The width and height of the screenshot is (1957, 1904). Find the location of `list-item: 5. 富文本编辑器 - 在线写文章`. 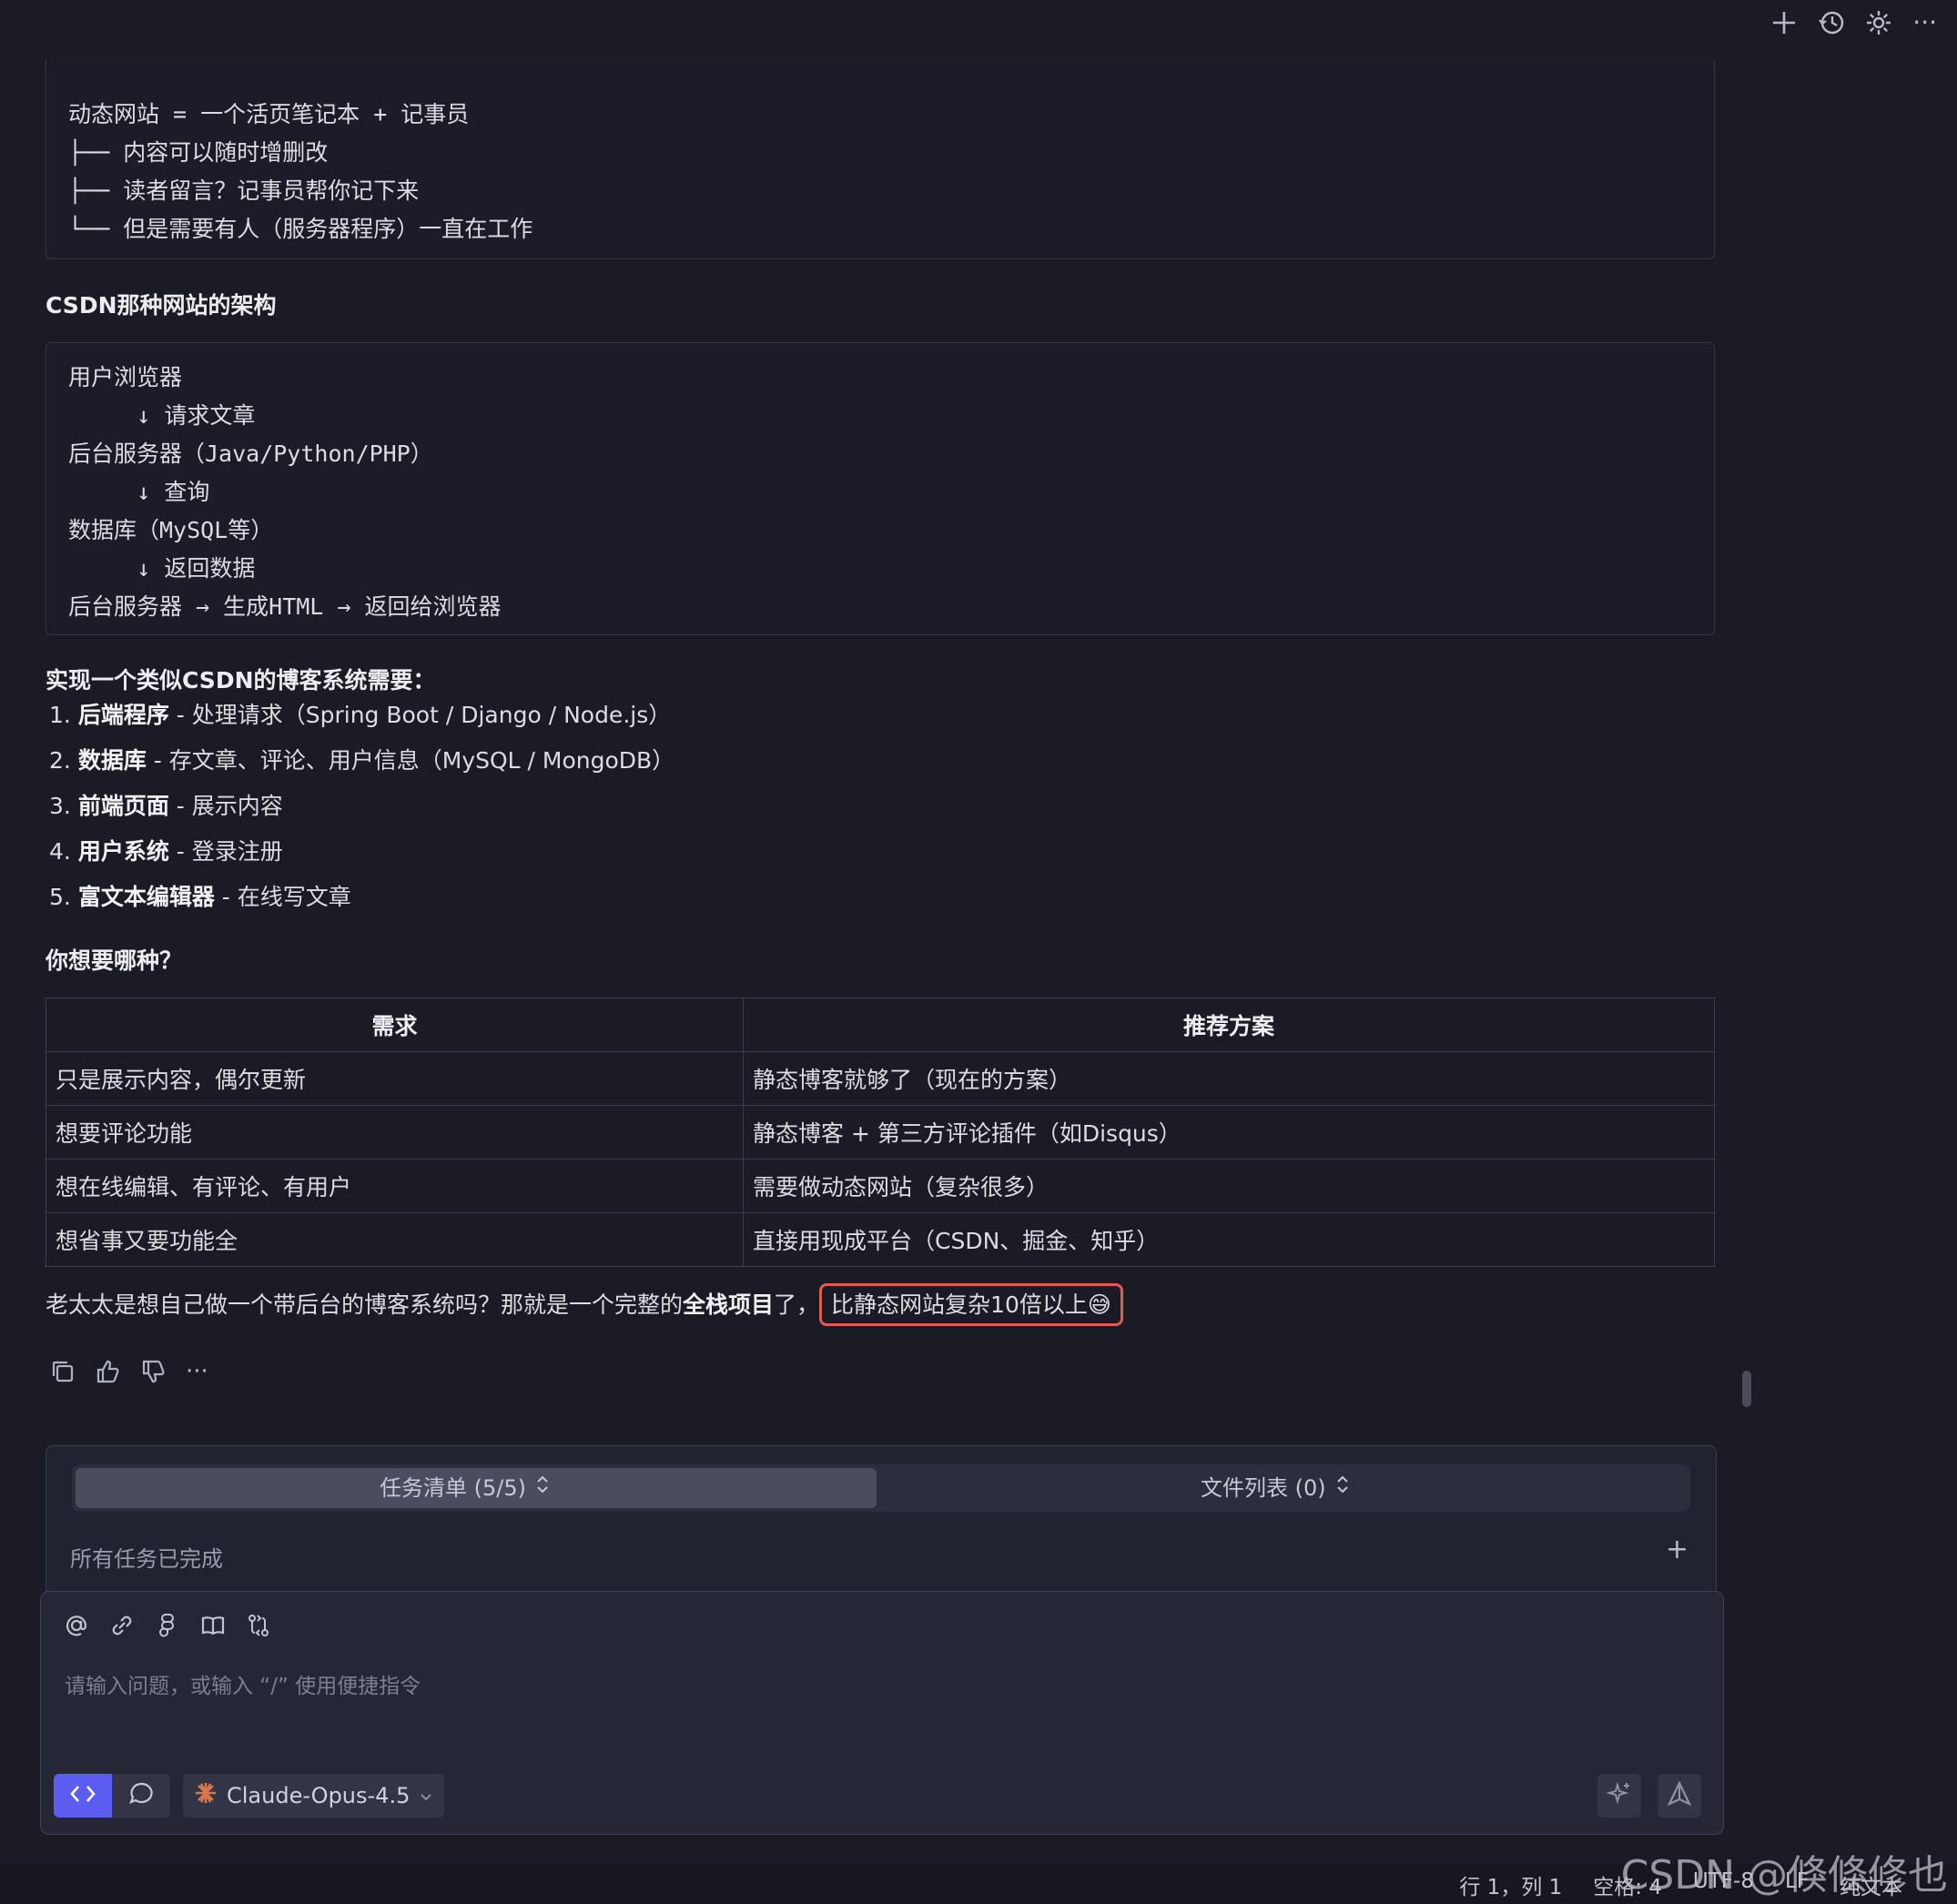

list-item: 5. 富文本编辑器 - 在线写文章 is located at coordinates (200, 897).